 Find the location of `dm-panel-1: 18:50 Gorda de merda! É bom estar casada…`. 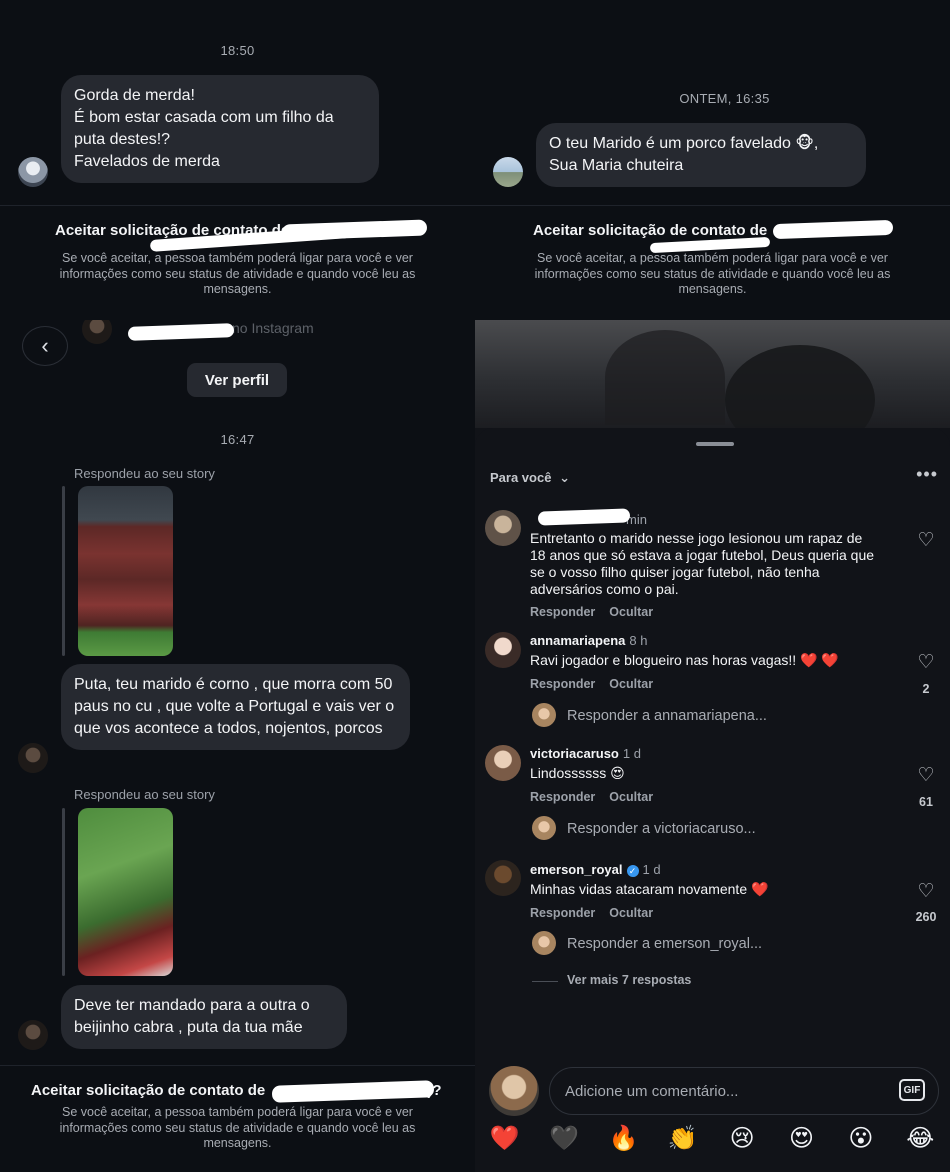

dm-panel-1: 18:50 Gorda de merda! É bom estar casada… is located at coordinates (237, 160).